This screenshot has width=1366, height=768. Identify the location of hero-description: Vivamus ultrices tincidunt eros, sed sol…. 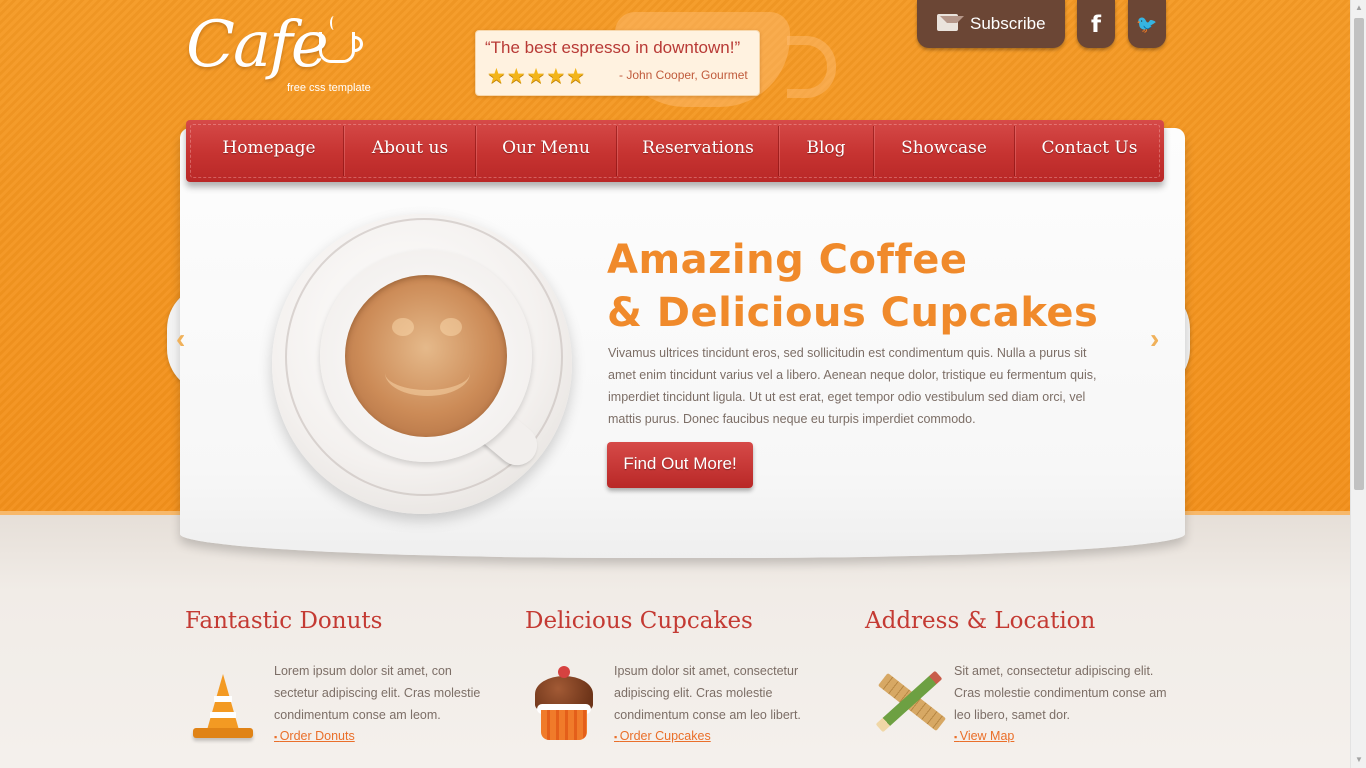
(852, 386).